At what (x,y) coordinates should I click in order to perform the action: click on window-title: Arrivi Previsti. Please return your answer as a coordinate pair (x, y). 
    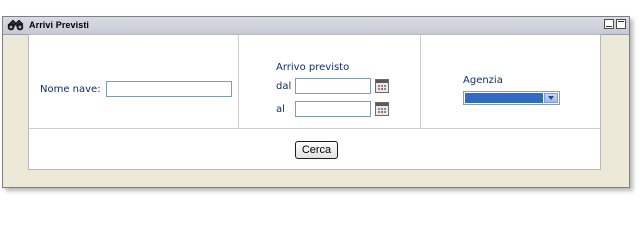
    Looking at the image, I should click on (59, 25).